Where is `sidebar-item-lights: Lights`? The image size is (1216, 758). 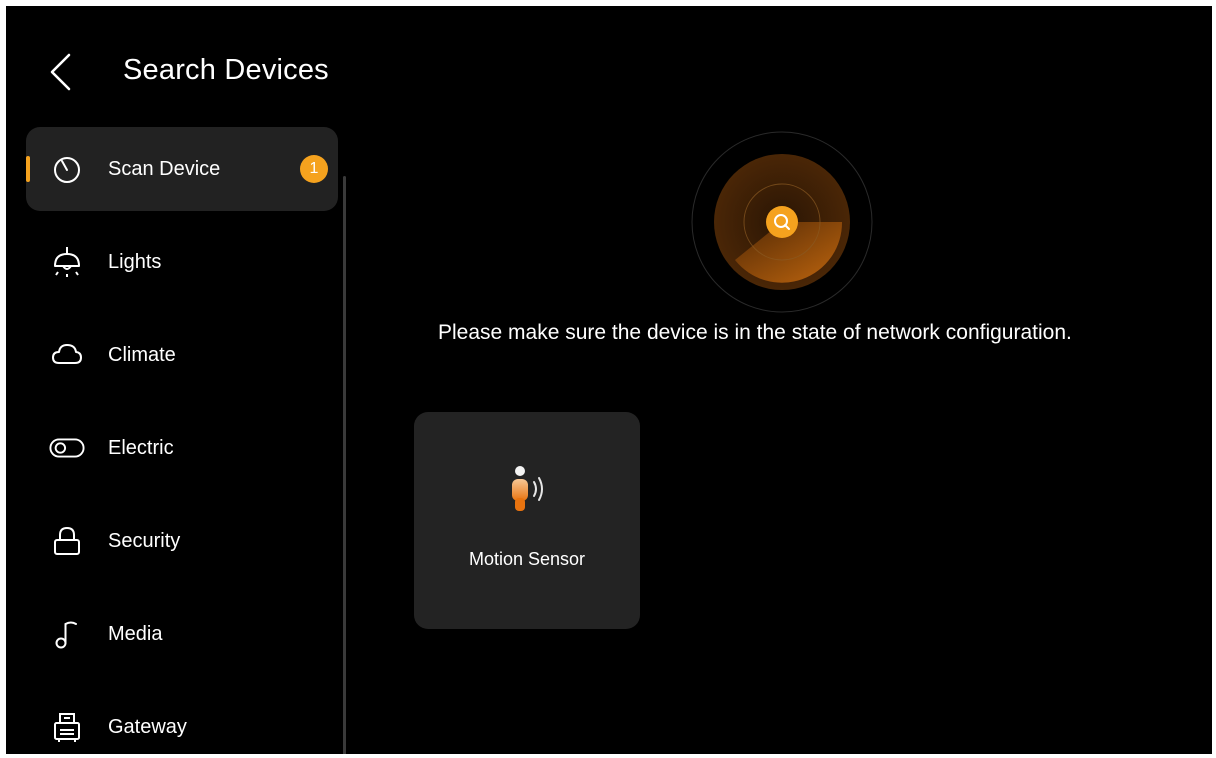
sidebar-item-lights: Lights is located at coordinates (182, 262).